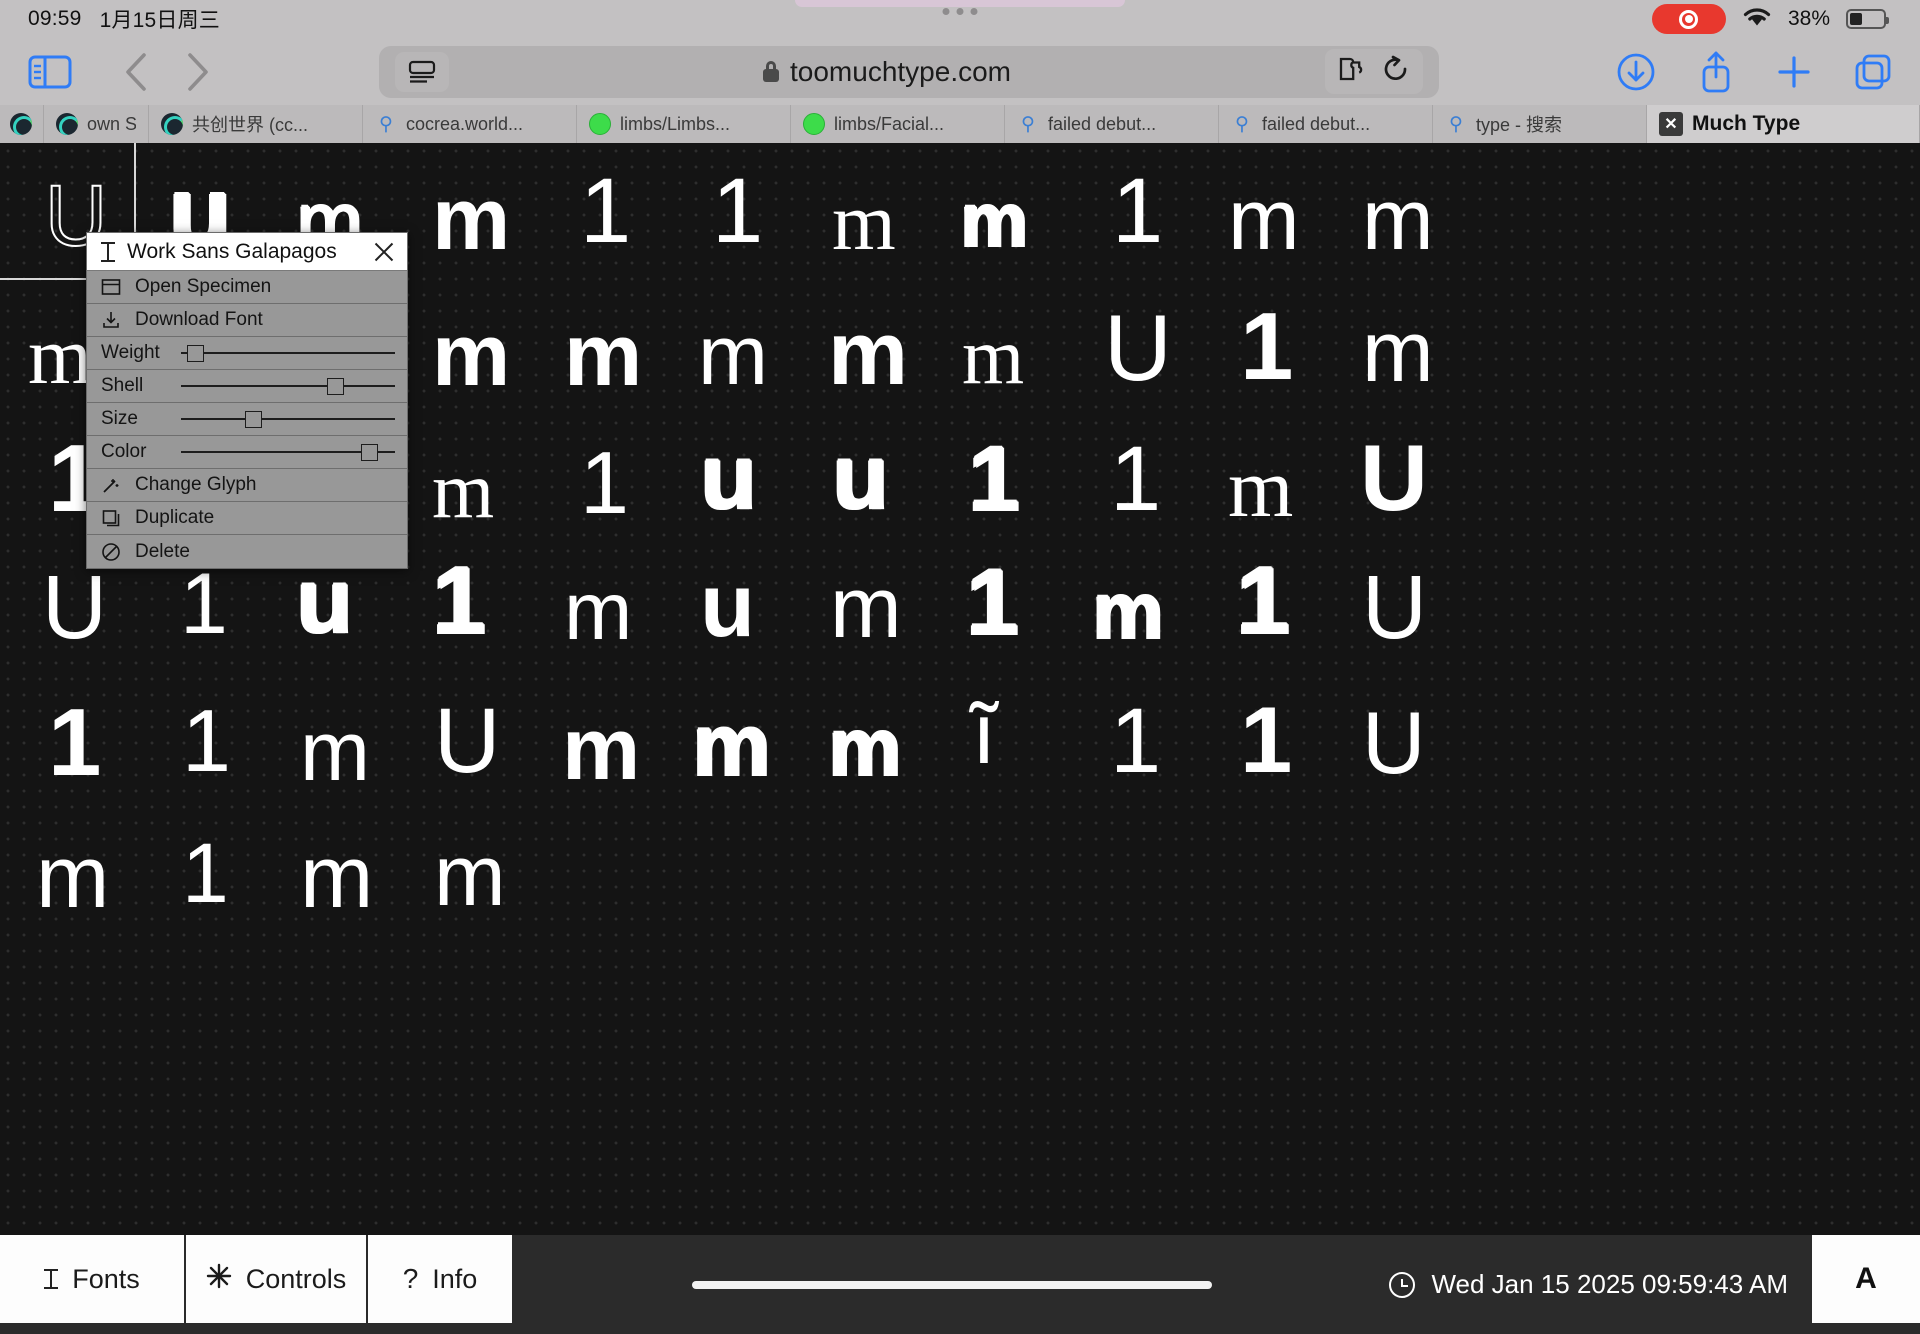 This screenshot has height=1334, width=1920. I want to click on close-icon, so click(384, 252).